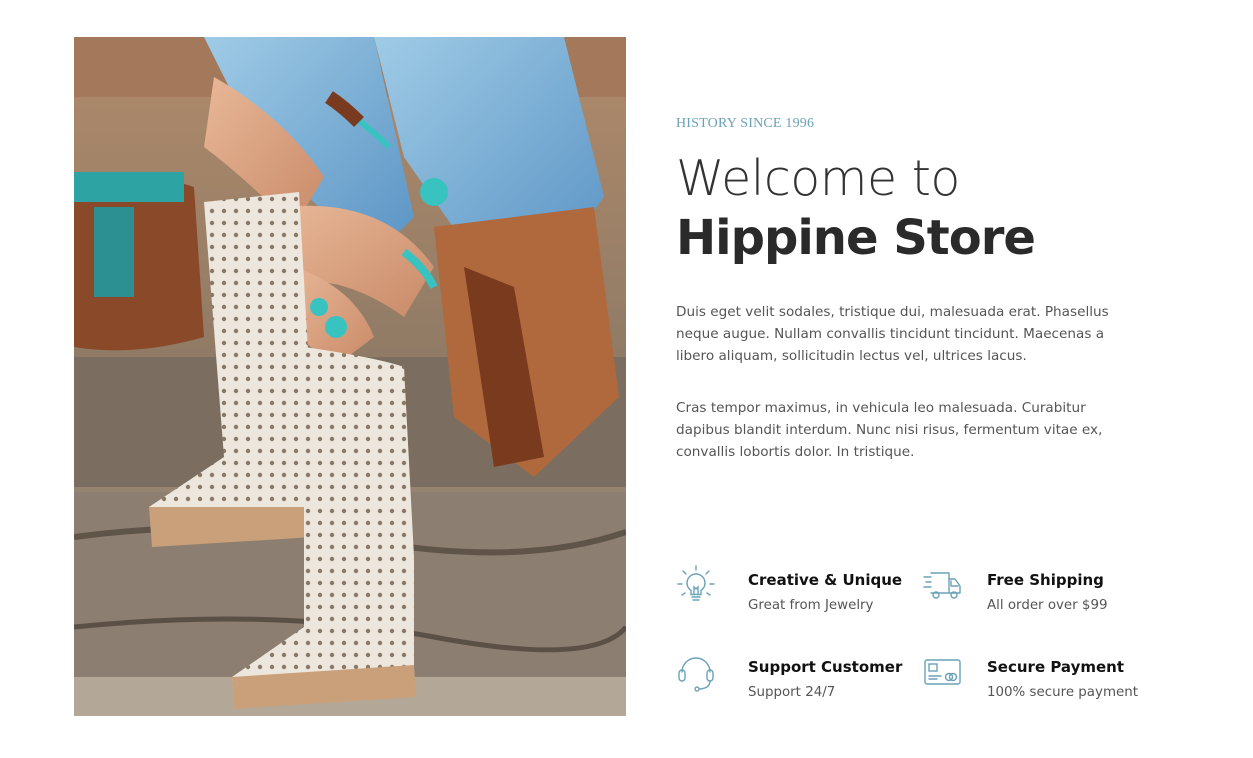 This screenshot has height=758, width=1253. Describe the element at coordinates (1045, 580) in the screenshot. I see `feature-title: Free Shipping` at that location.